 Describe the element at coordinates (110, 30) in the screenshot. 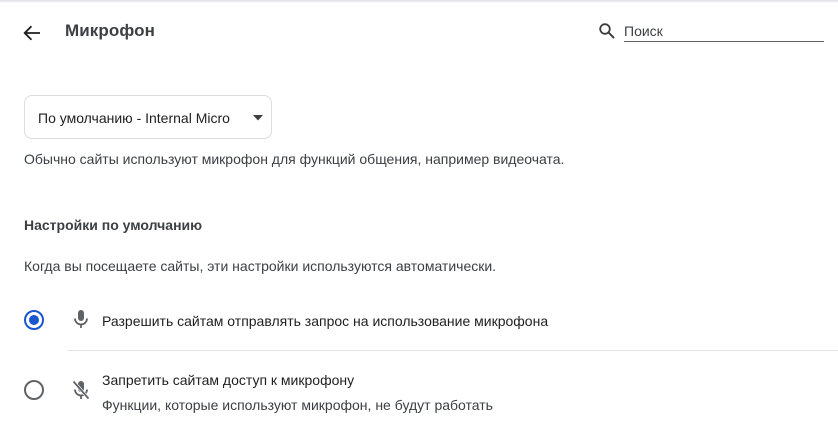

I see `page-title: Микрофон` at that location.